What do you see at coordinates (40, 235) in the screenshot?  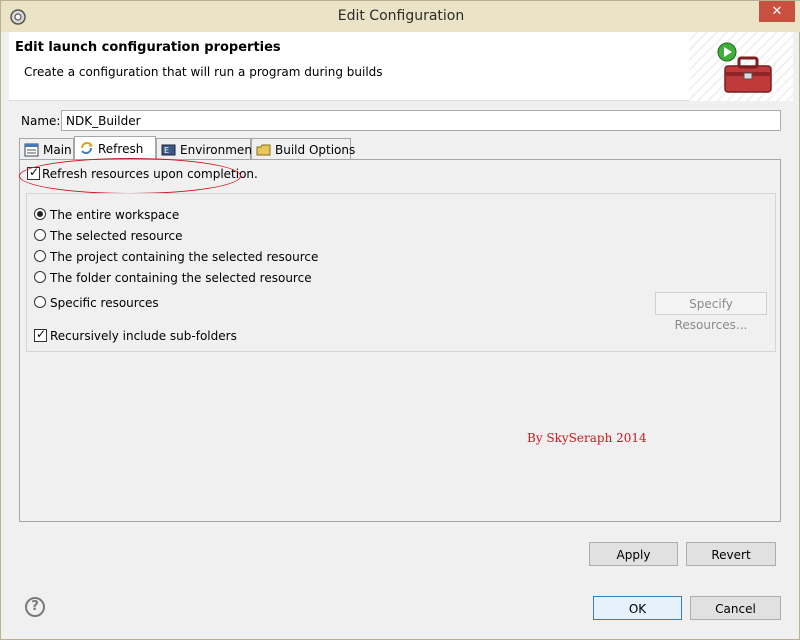 I see `radio-selected-resource` at bounding box center [40, 235].